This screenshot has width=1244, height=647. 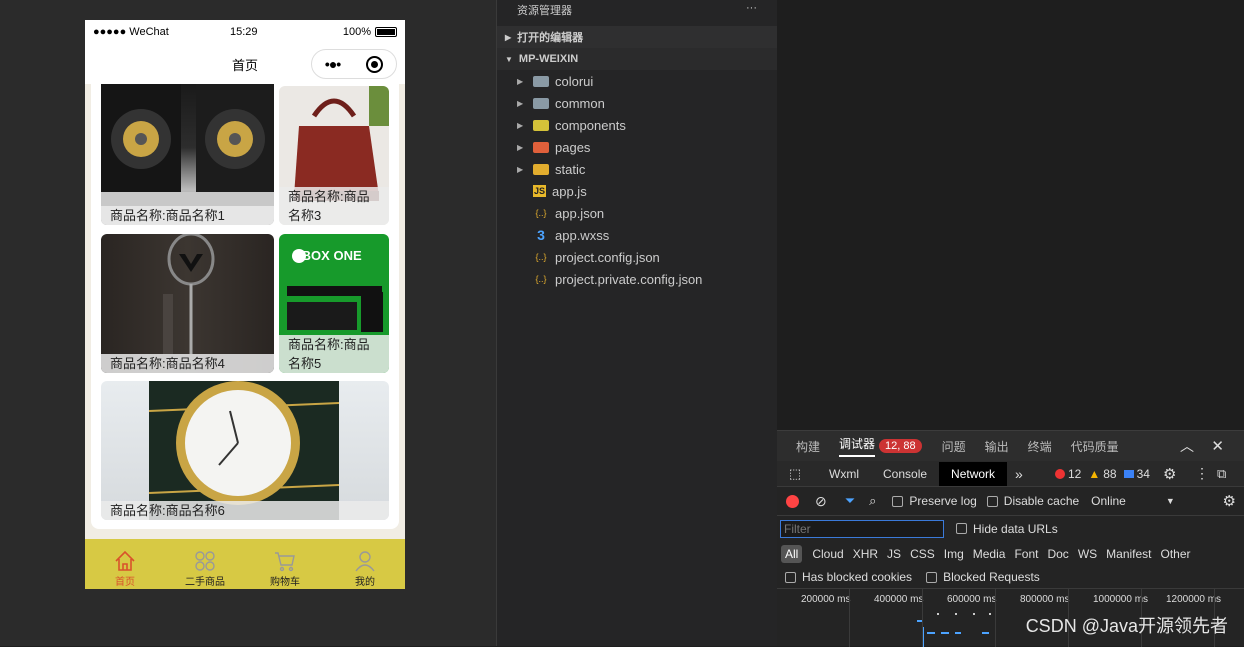 I want to click on file-tree-item: ▶ components, so click(x=637, y=125).